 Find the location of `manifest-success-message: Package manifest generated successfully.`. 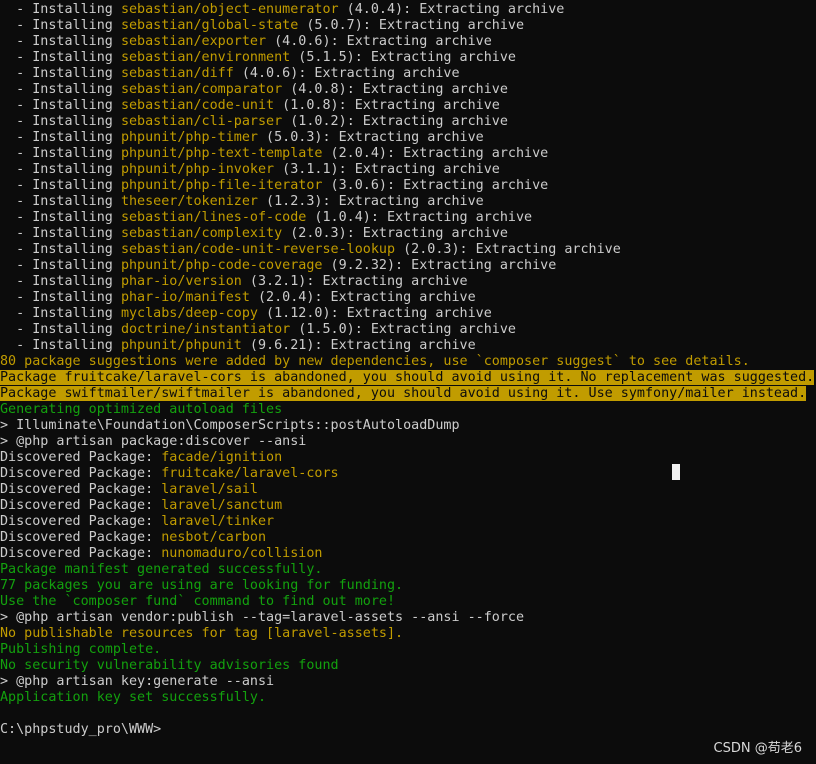

manifest-success-message: Package manifest generated successfully. is located at coordinates (161, 569).